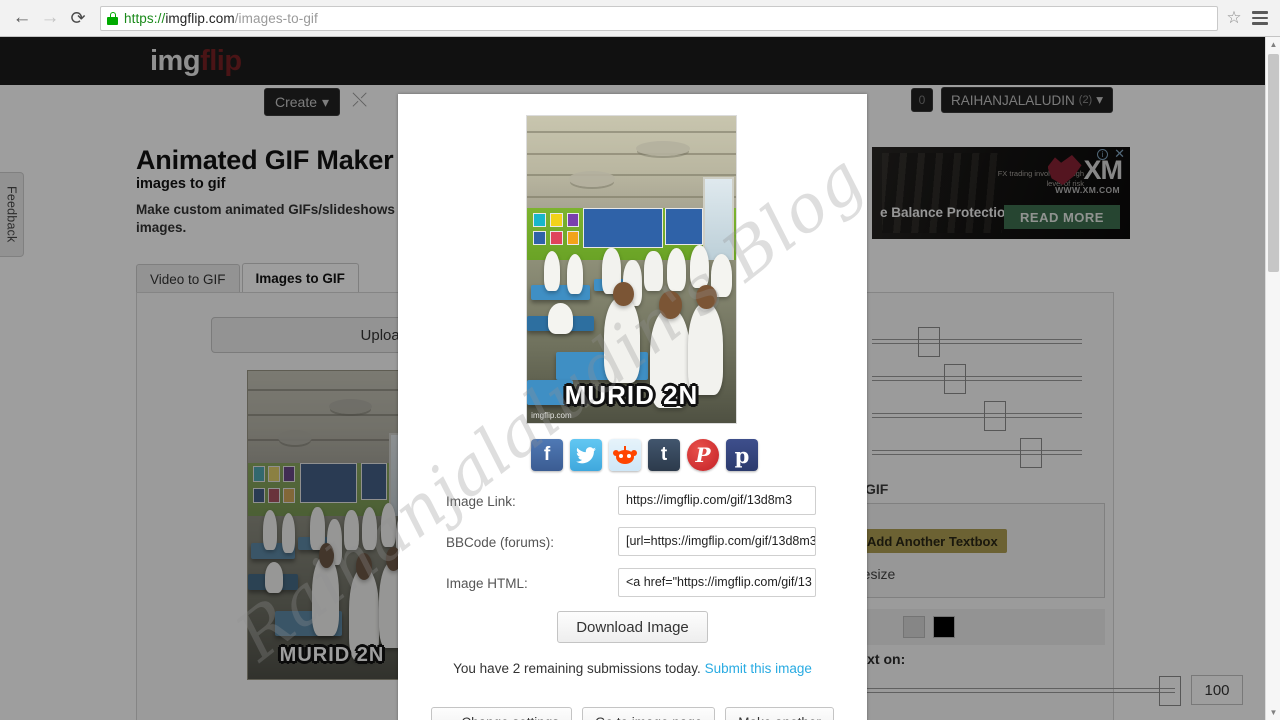 The width and height of the screenshot is (1280, 720). What do you see at coordinates (648, 713) in the screenshot?
I see `go-to-image-page-button: Go to image page` at bounding box center [648, 713].